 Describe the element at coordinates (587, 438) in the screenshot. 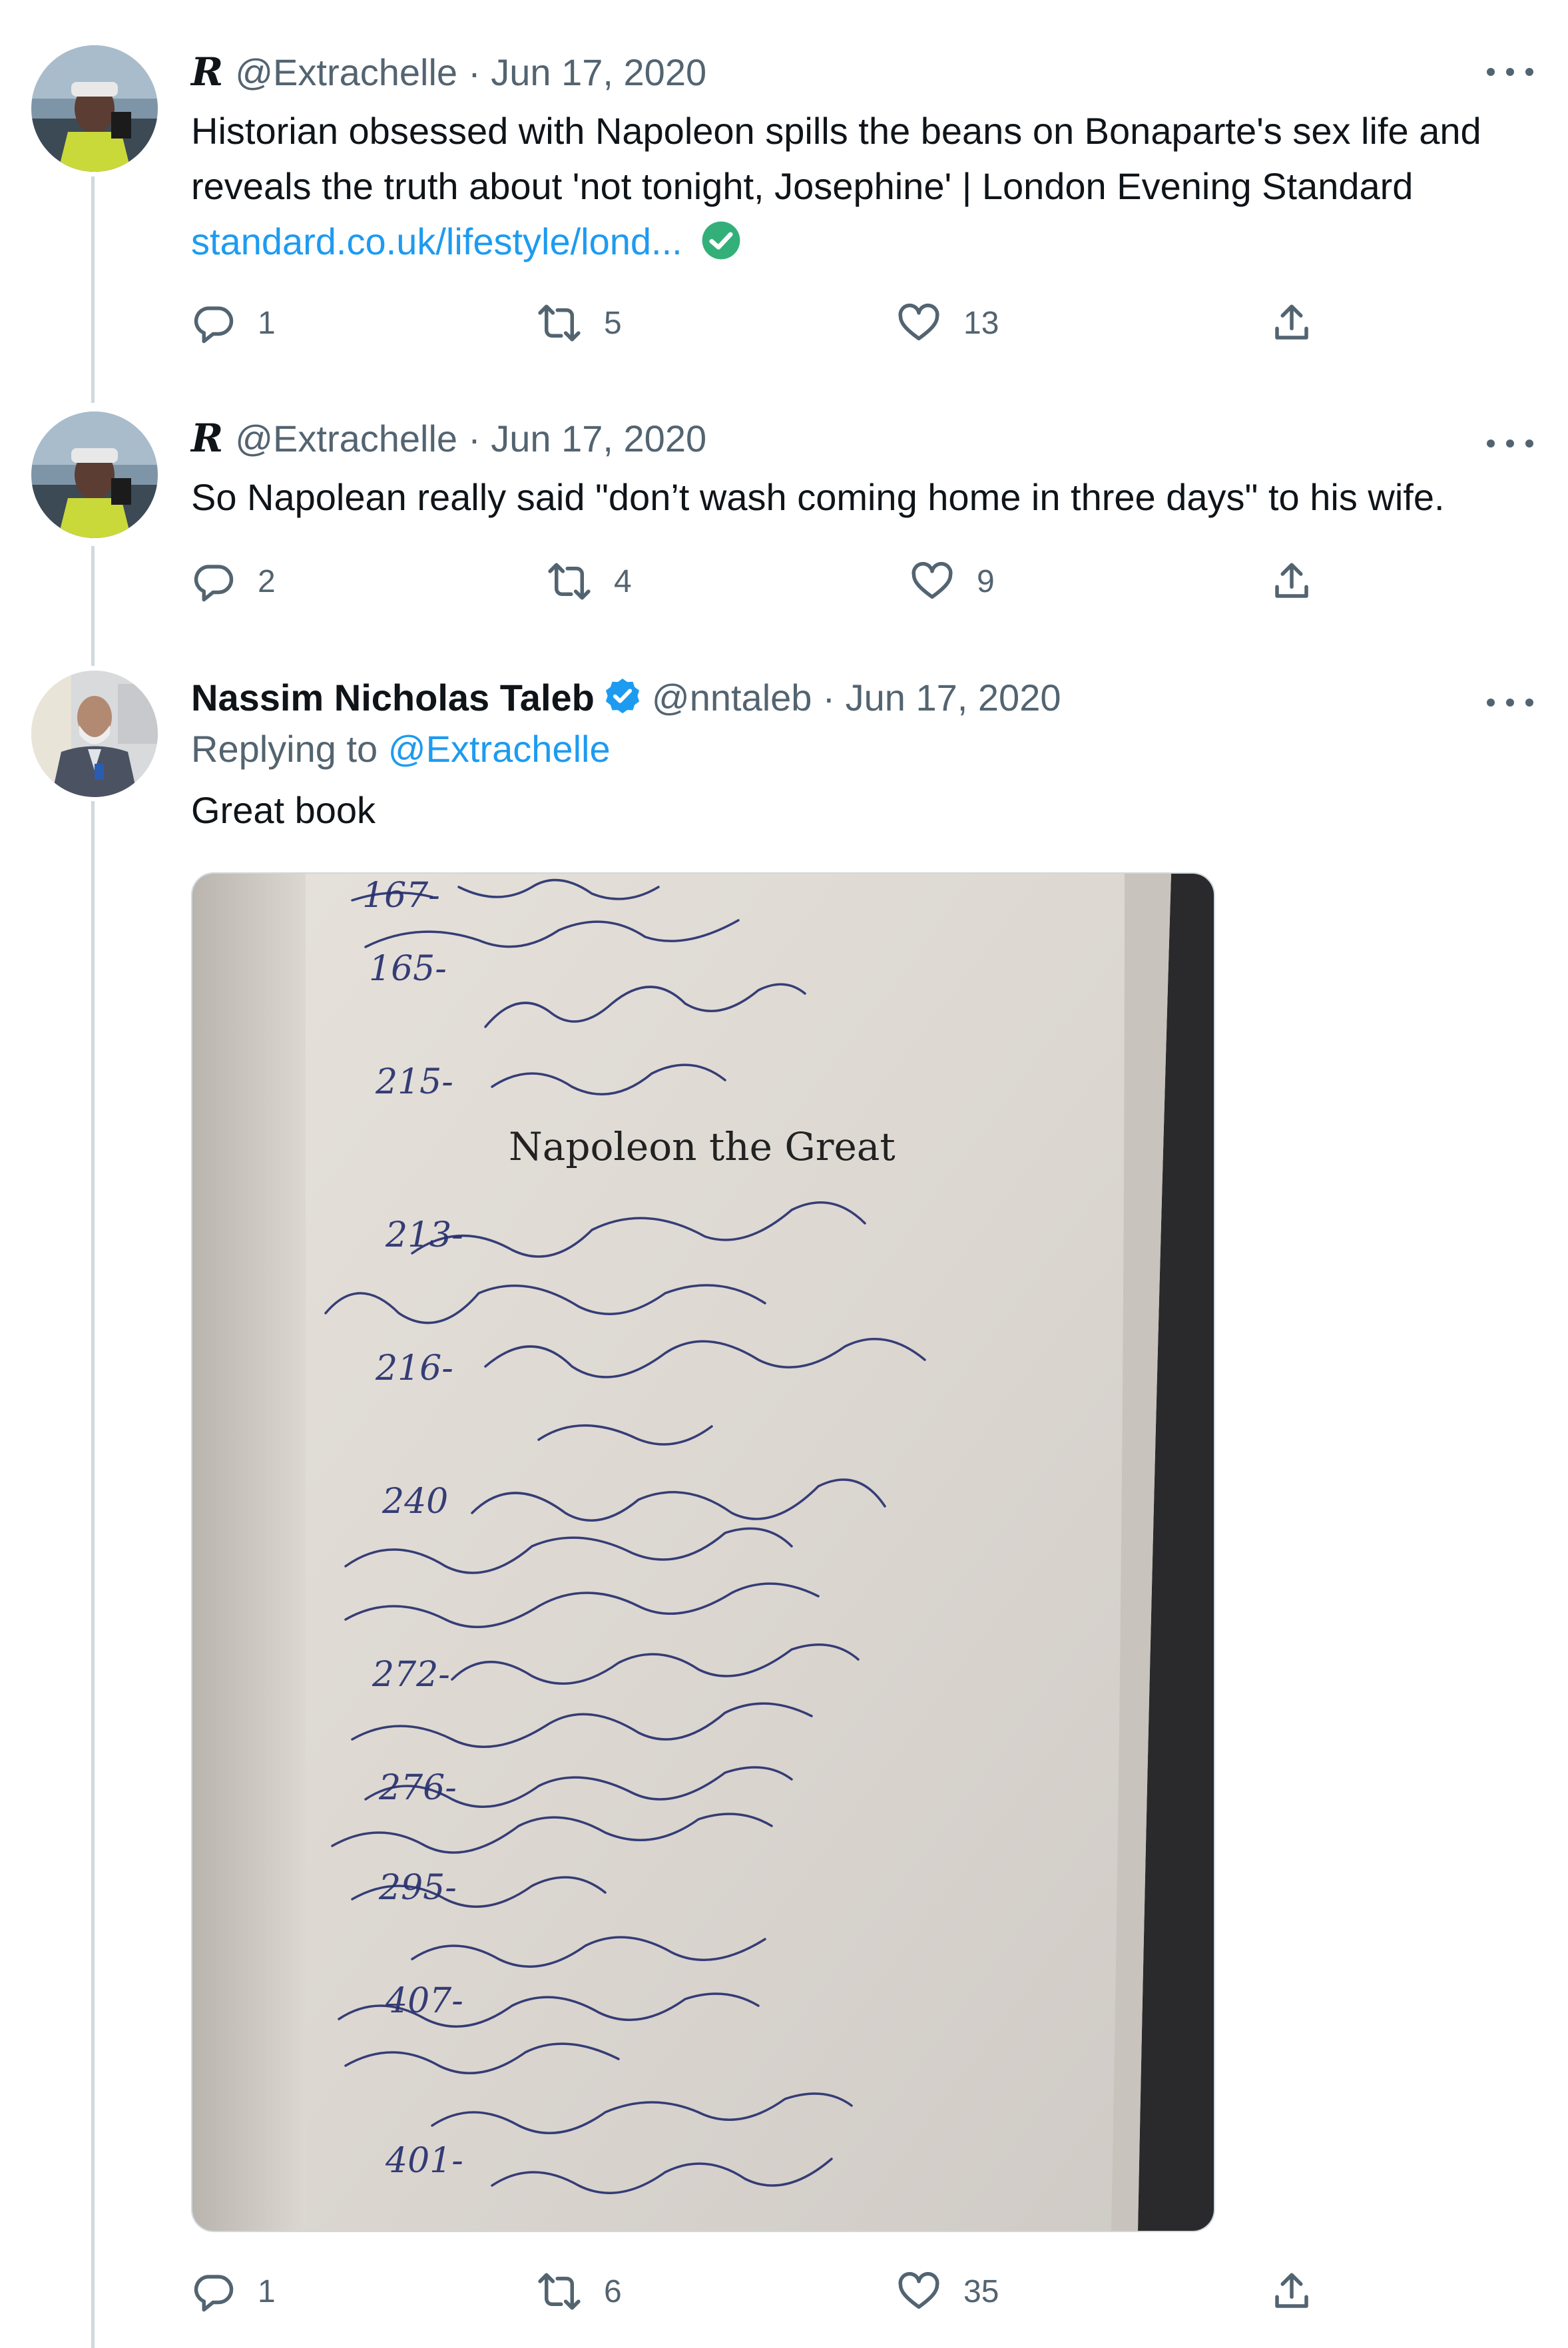

I see `tweet-2-date: · Jun 17, 2020` at that location.